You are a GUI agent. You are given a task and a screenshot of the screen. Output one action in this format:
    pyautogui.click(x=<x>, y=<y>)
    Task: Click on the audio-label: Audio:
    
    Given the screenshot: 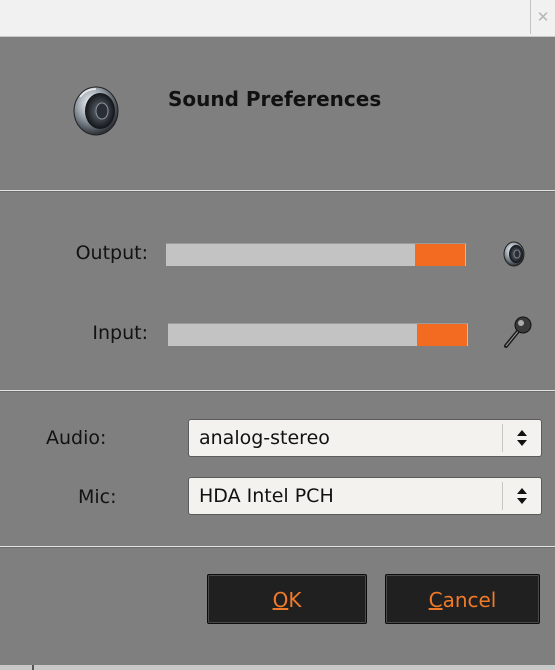 What is the action you would take?
    pyautogui.click(x=76, y=438)
    